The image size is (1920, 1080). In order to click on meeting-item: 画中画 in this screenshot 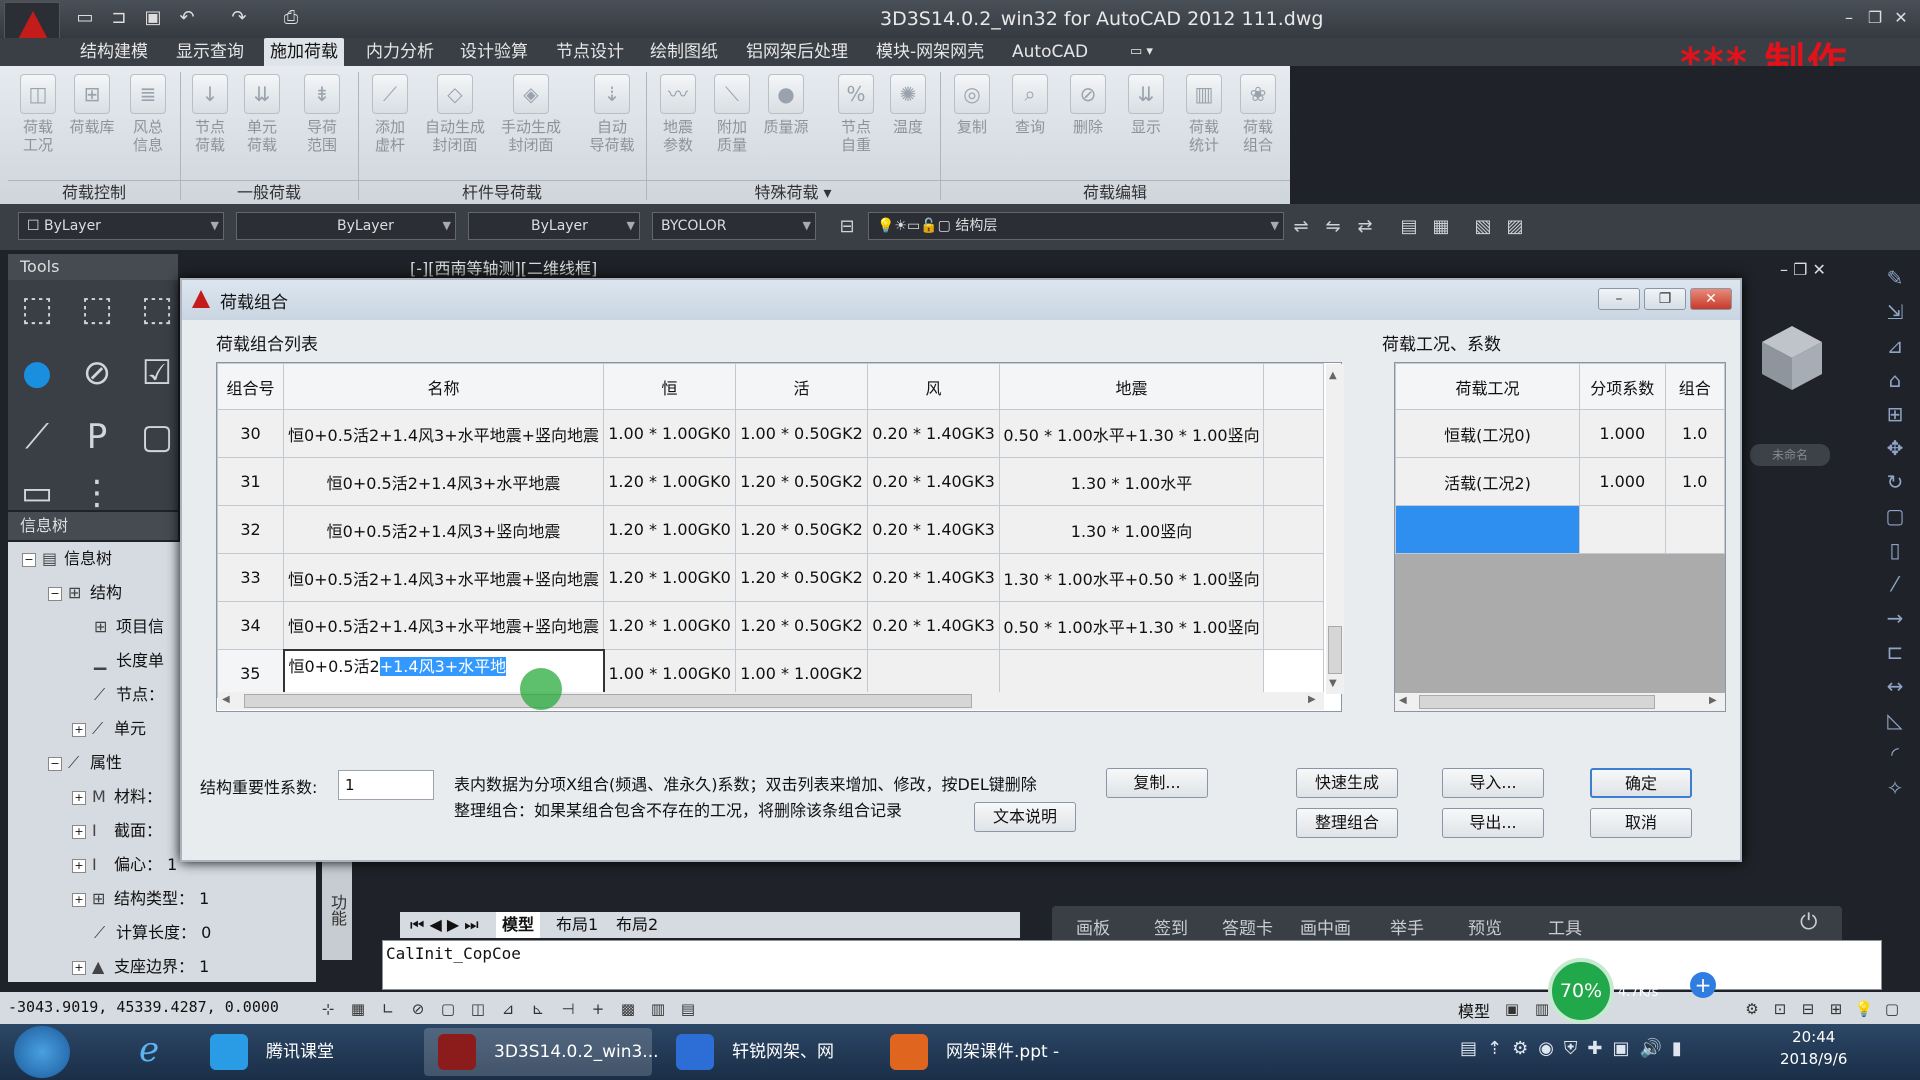, I will do `click(1325, 926)`.